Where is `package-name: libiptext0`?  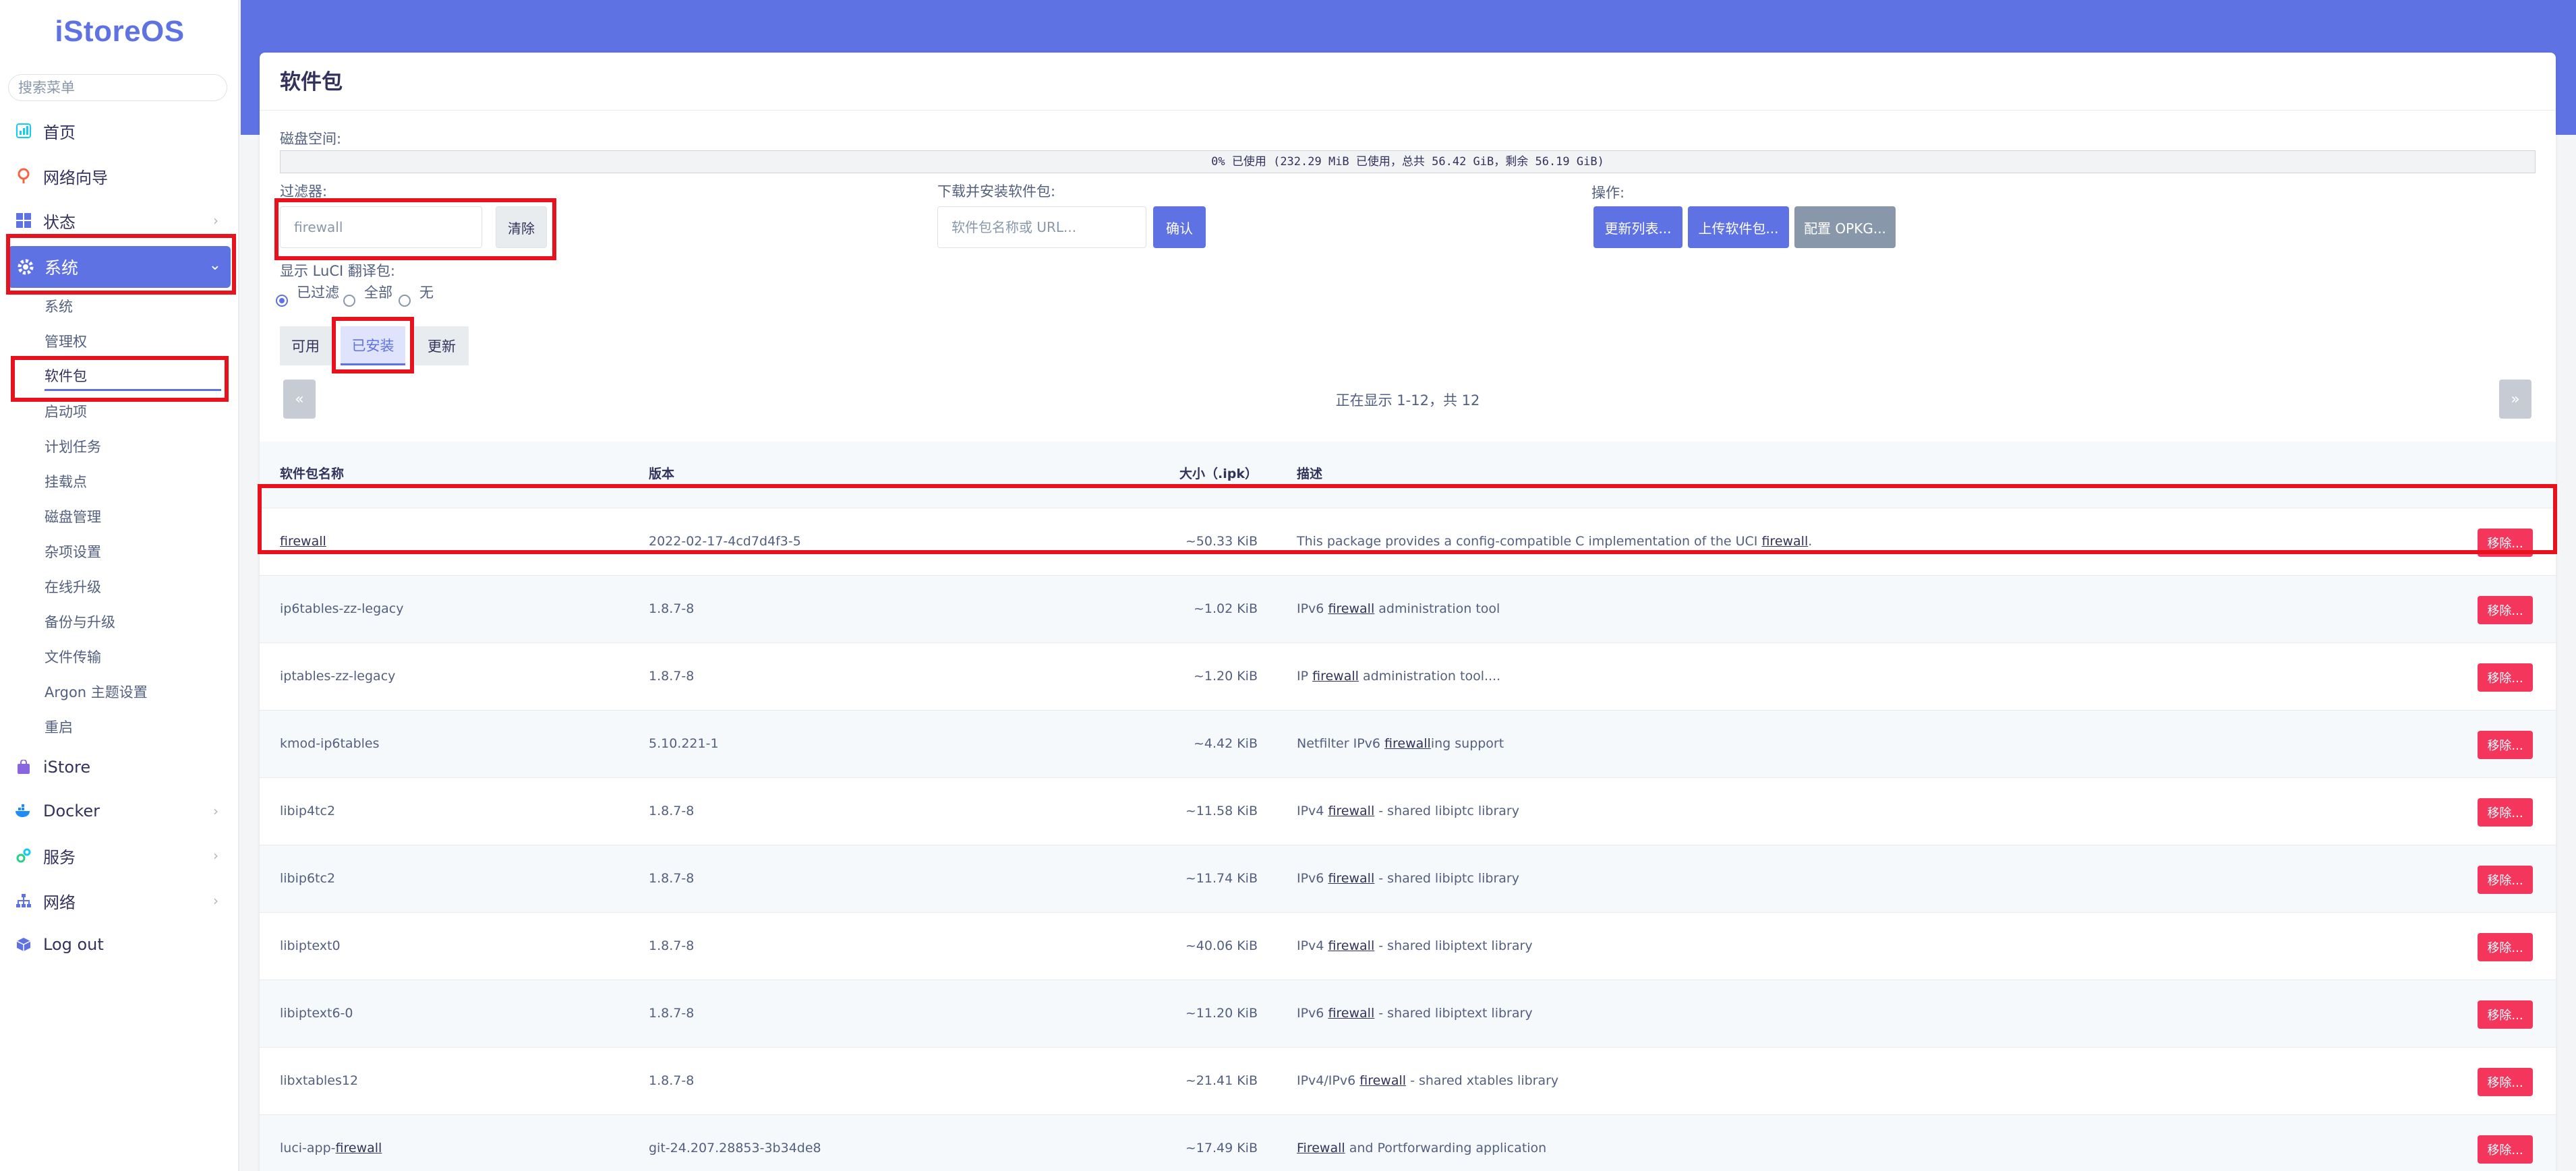 package-name: libiptext0 is located at coordinates (311, 945).